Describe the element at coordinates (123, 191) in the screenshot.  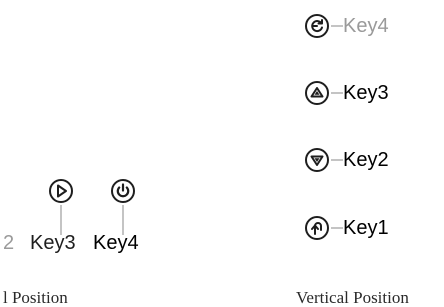
I see `power-icon` at that location.